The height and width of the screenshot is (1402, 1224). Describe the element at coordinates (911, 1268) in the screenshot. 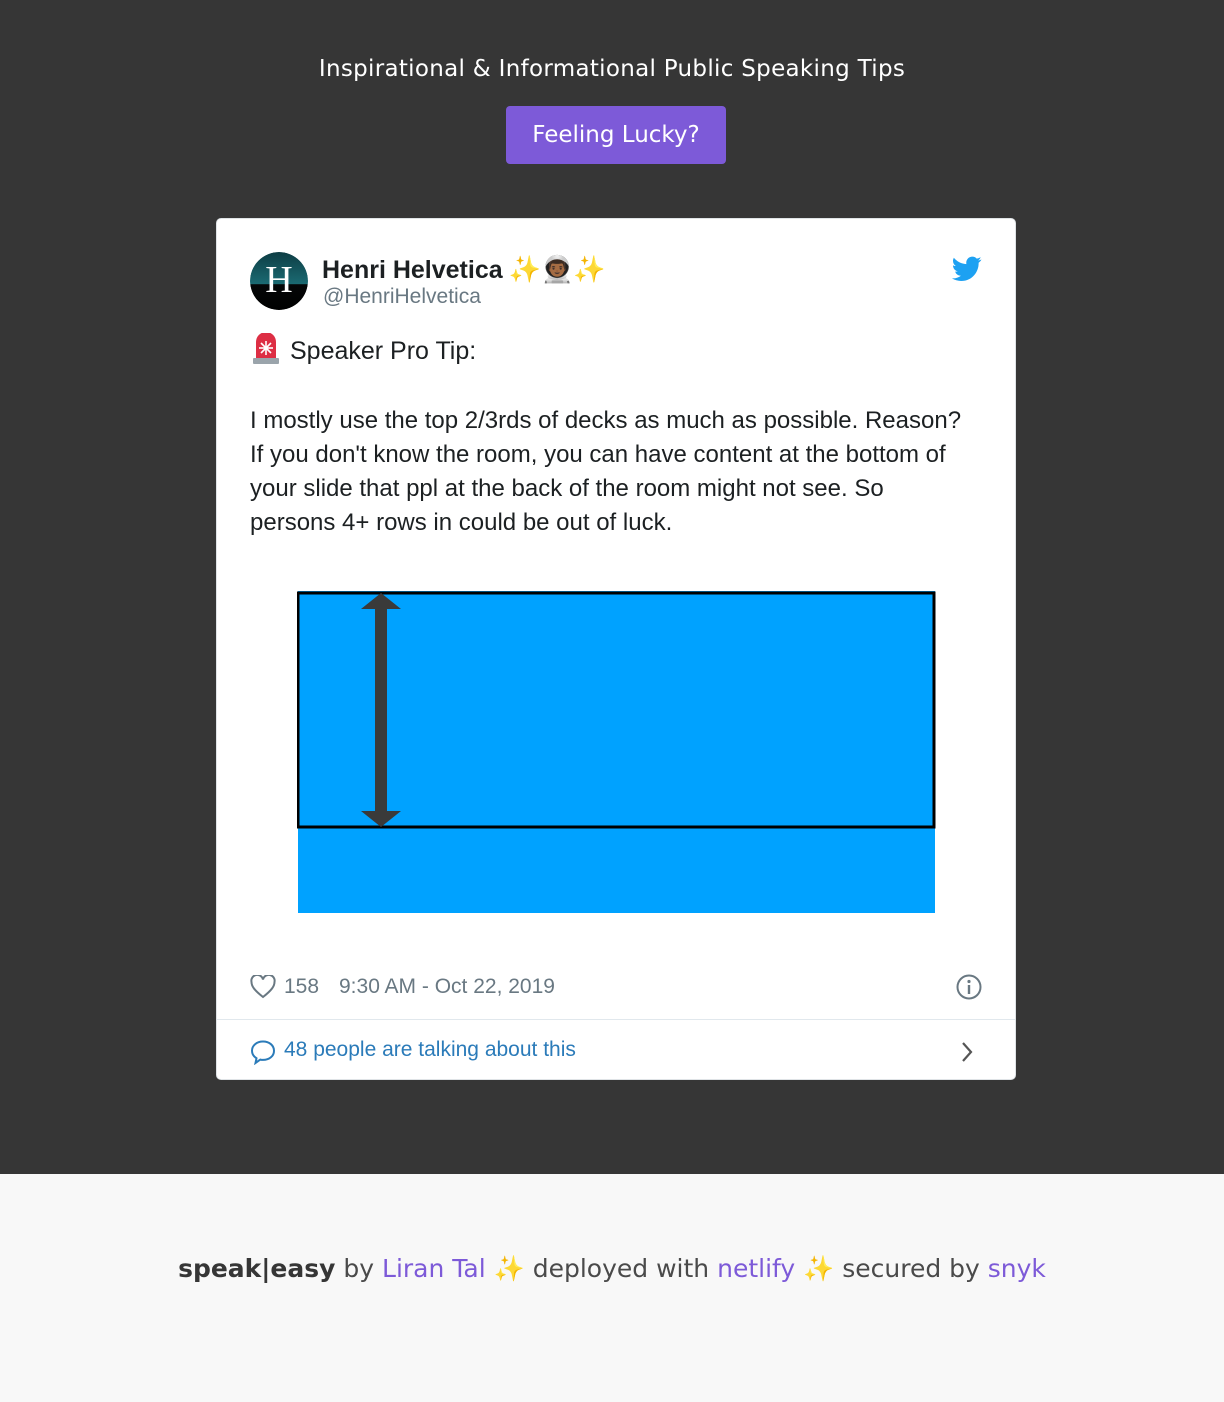

I see `footer-secured: secured by` at that location.